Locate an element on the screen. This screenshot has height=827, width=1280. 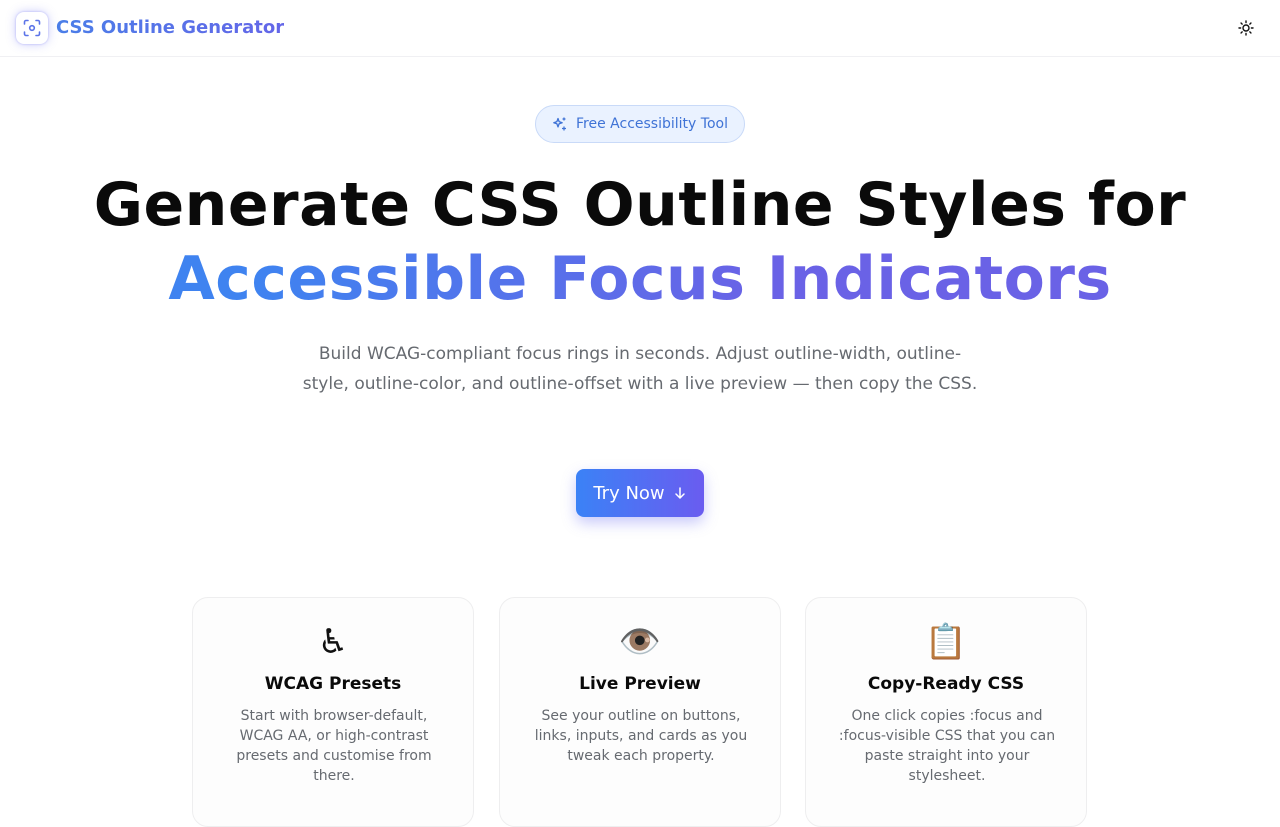
try-now-button: Try Now is located at coordinates (640, 493).